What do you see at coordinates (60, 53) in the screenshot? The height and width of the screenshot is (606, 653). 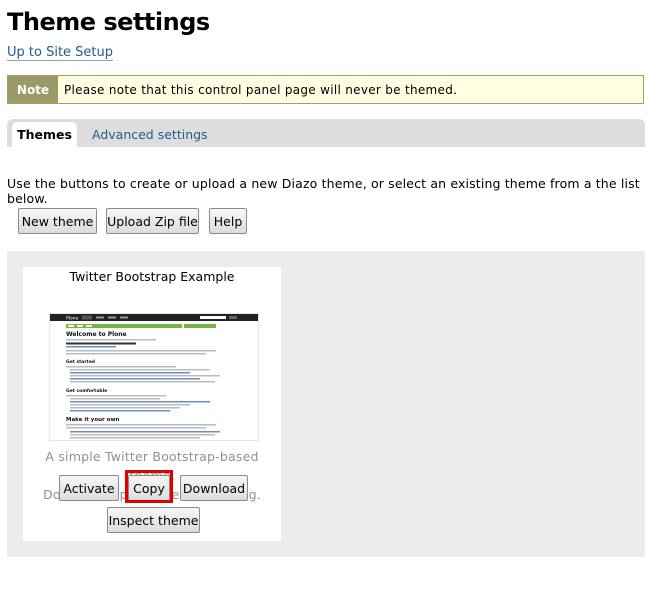 I see `up-to-site-setup-link: Up to Site Setup` at bounding box center [60, 53].